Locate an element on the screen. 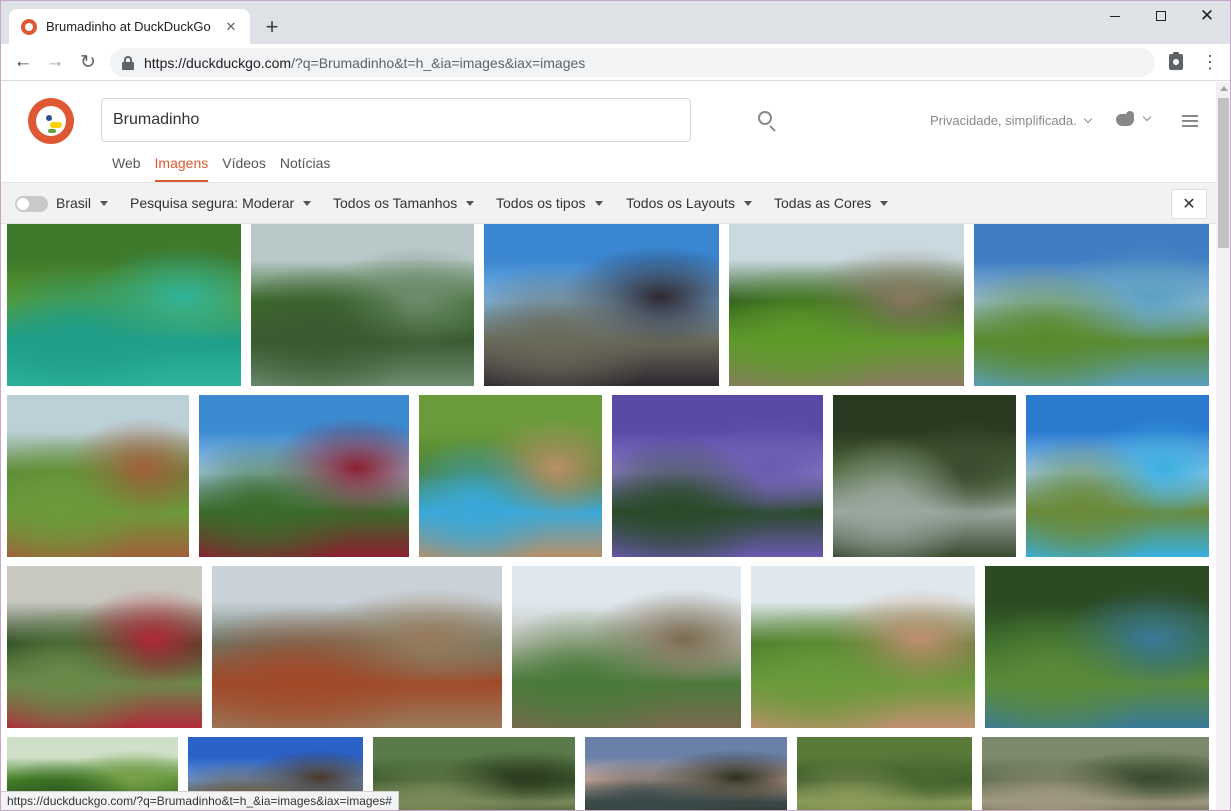 The height and width of the screenshot is (811, 1231). search-box is located at coordinates (438, 120).